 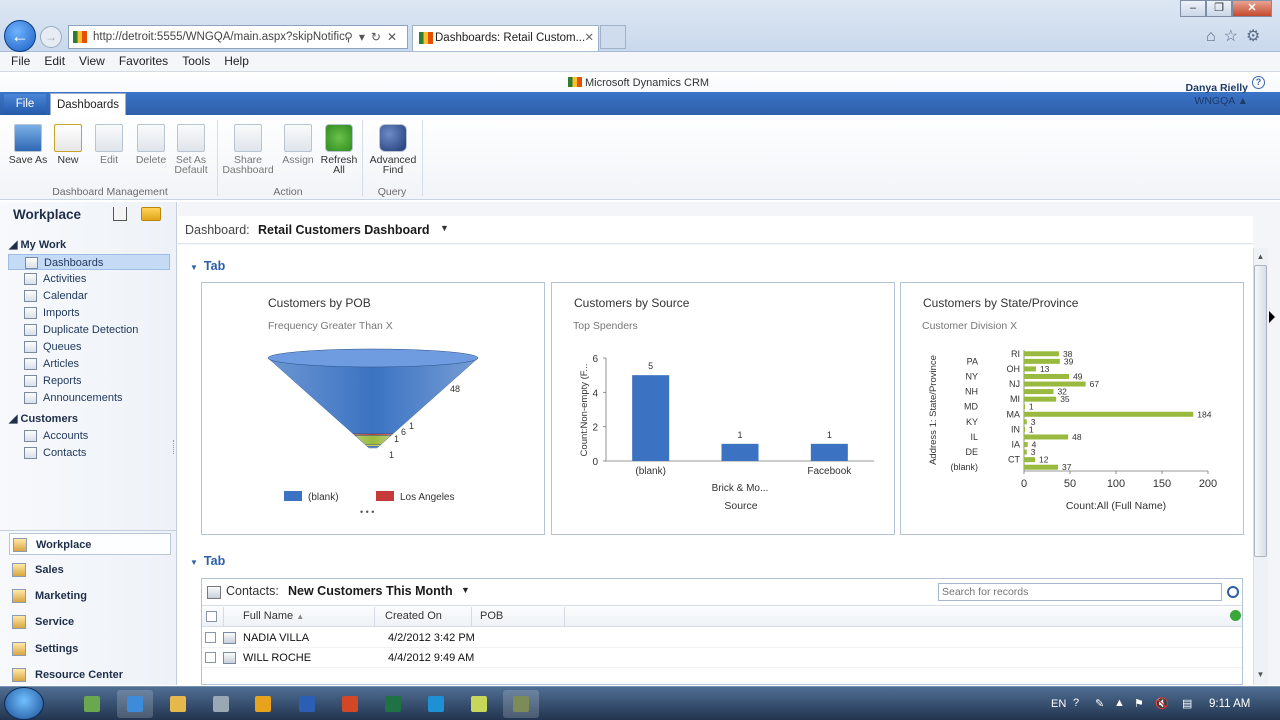 I want to click on nav-section-my-work: ◢ My Work, so click(x=37, y=244).